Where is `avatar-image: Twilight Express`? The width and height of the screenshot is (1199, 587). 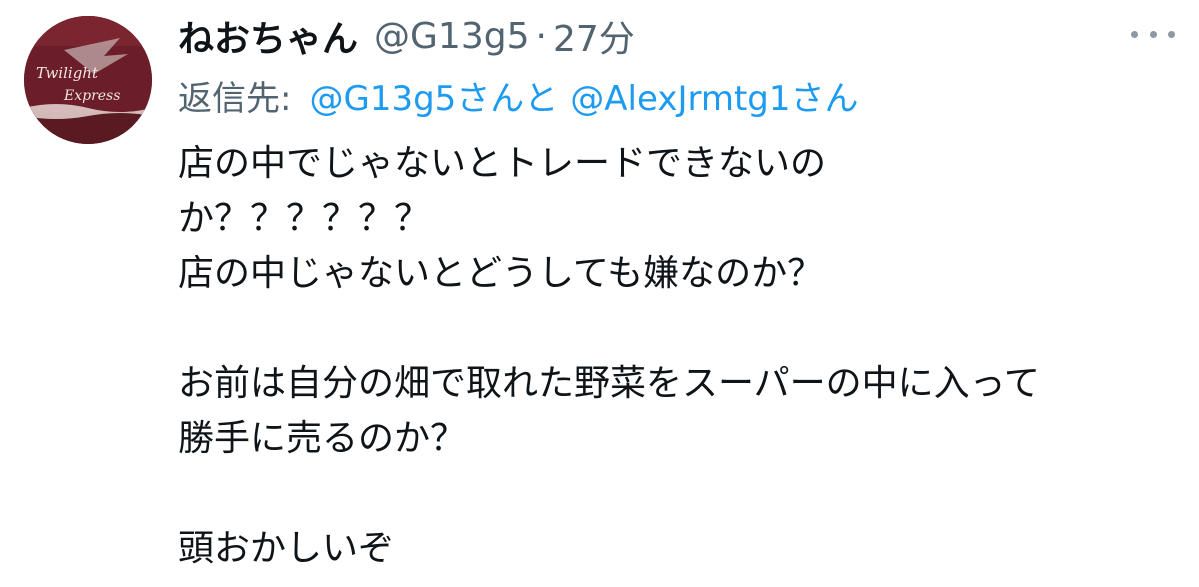
avatar-image: Twilight Express is located at coordinates (88, 80).